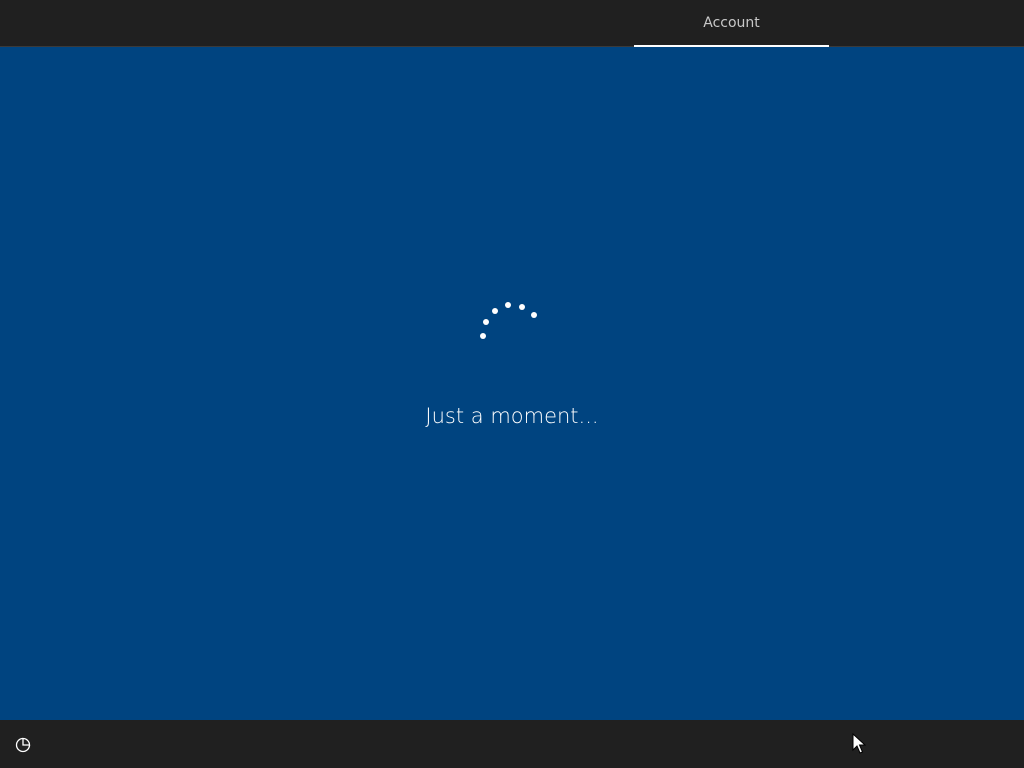  What do you see at coordinates (508, 320) in the screenshot?
I see `loading-spinner-icon` at bounding box center [508, 320].